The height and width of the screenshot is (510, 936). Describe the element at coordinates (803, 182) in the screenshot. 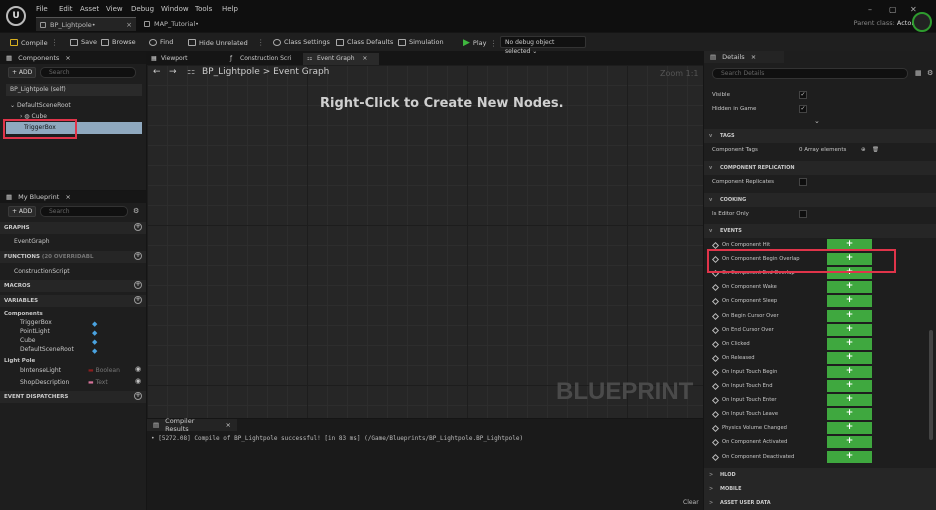

I see `component-replicates-checkbox` at that location.